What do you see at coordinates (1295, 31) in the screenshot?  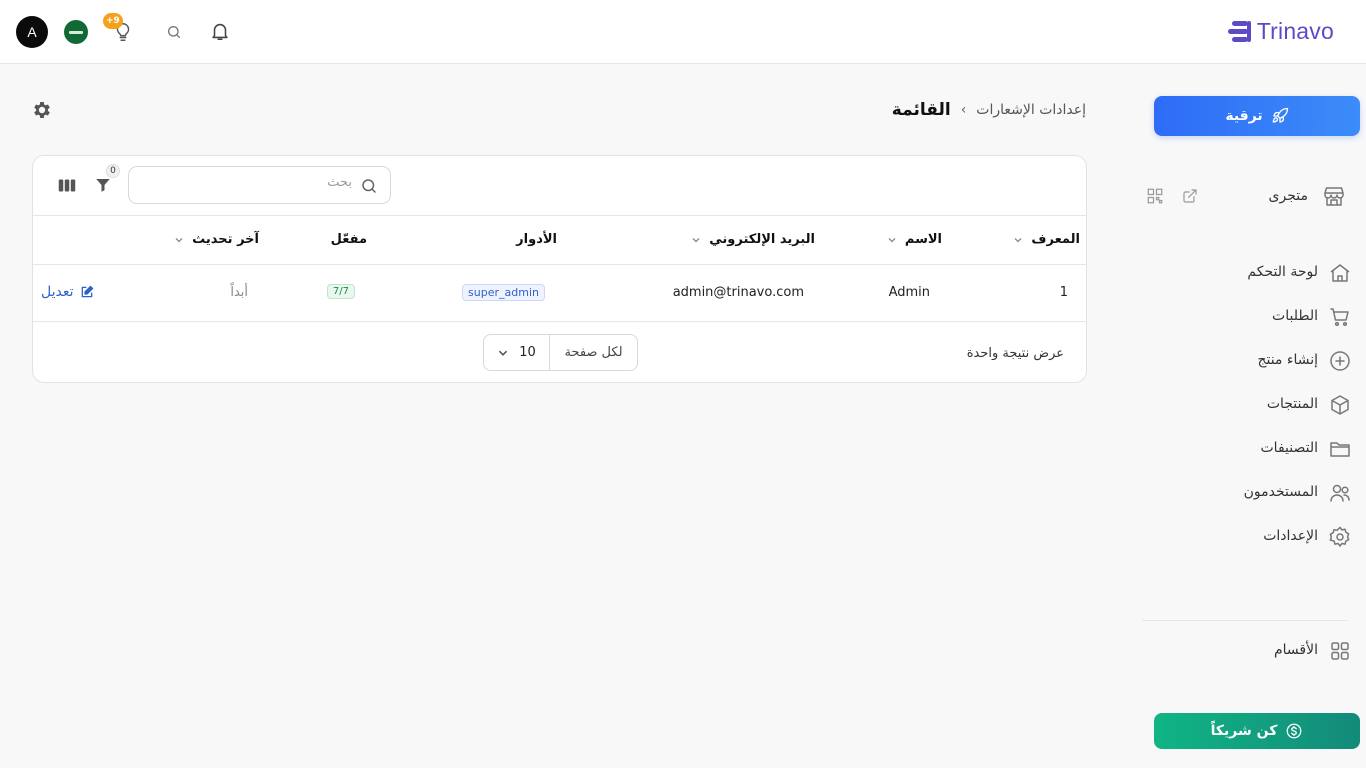 I see `logo-text: Trinavo` at bounding box center [1295, 31].